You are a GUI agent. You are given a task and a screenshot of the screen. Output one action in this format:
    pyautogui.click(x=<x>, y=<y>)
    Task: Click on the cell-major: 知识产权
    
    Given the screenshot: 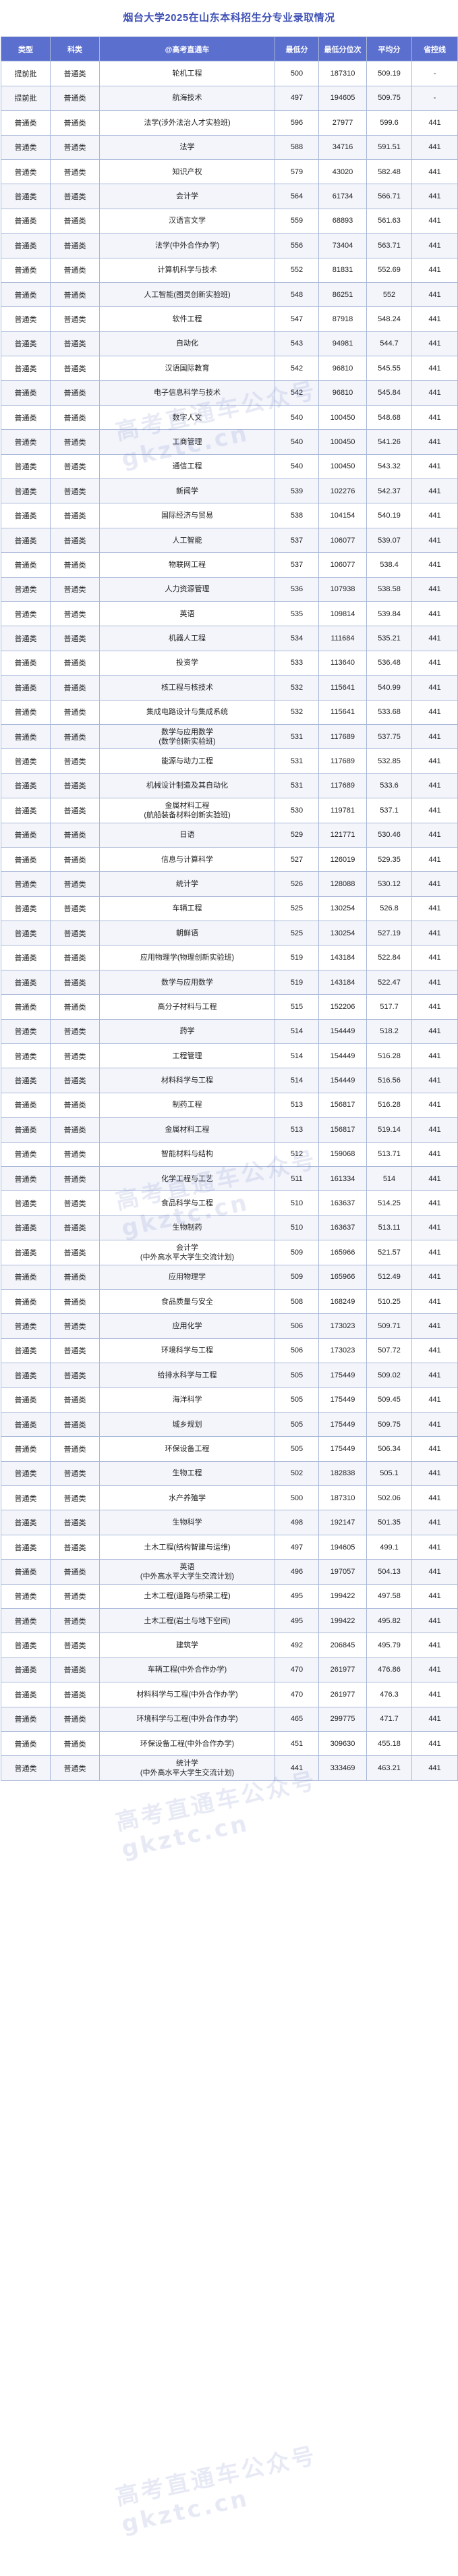 What is the action you would take?
    pyautogui.click(x=187, y=172)
    